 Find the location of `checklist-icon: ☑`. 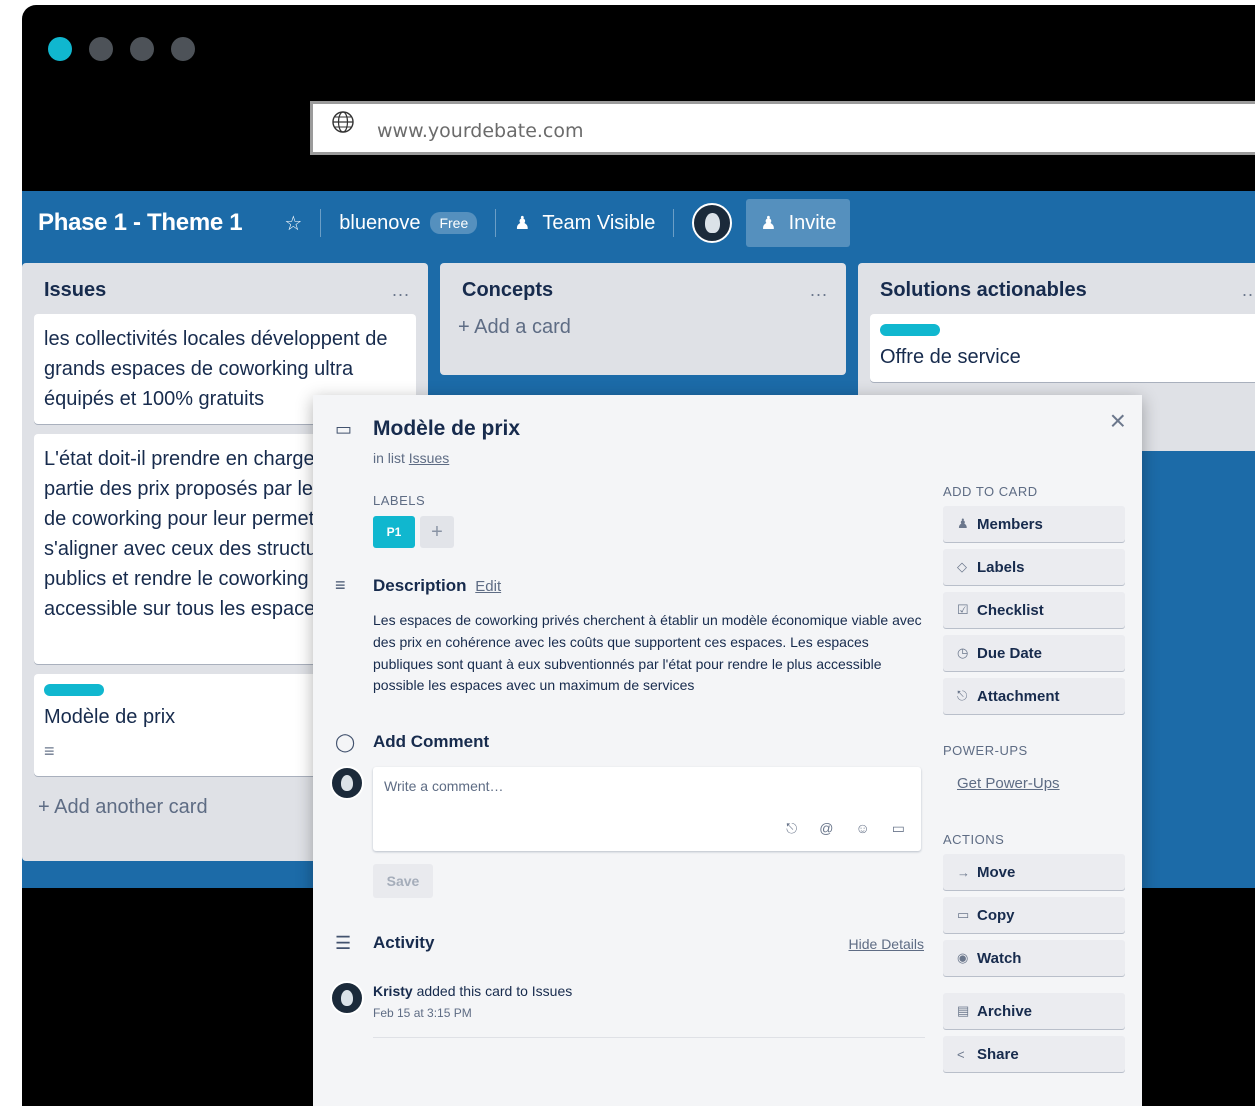

checklist-icon: ☑ is located at coordinates (963, 609).